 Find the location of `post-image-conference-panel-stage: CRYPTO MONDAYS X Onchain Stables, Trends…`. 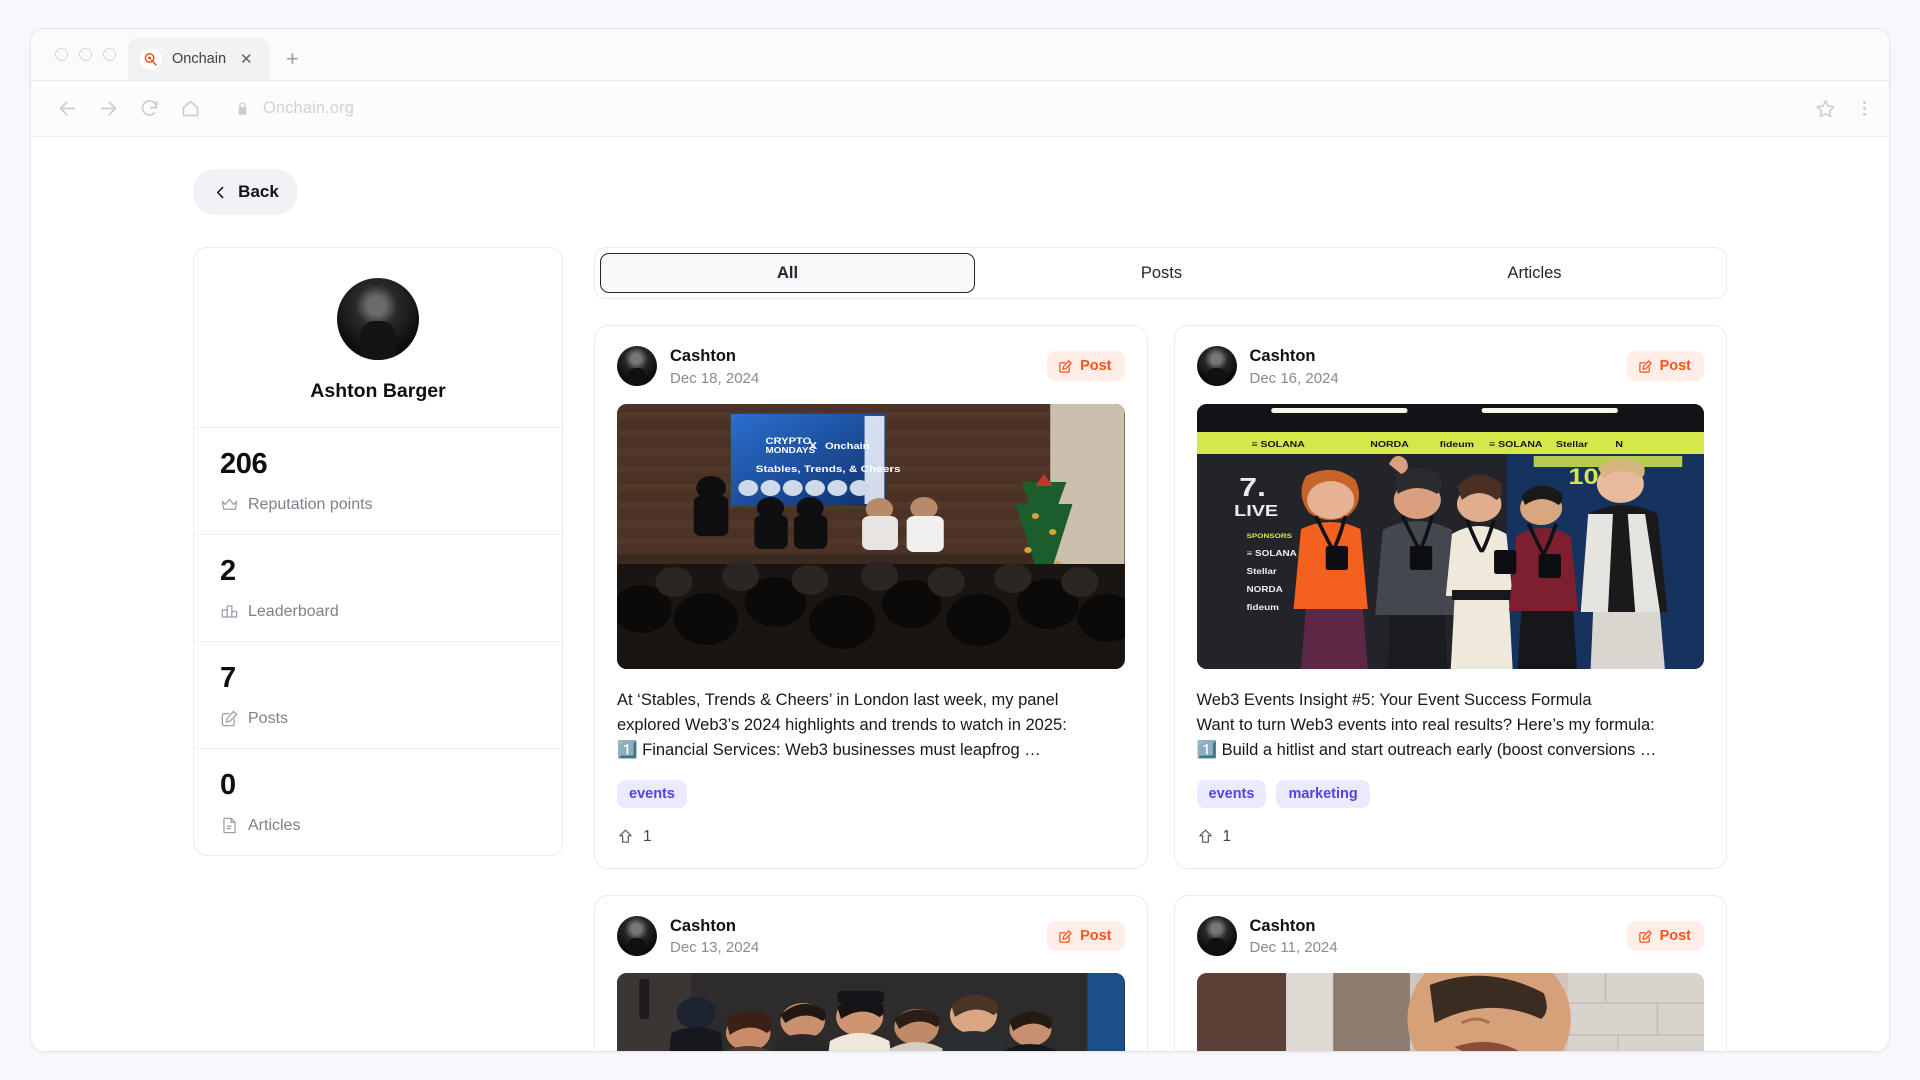

post-image-conference-panel-stage: CRYPTO MONDAYS X Onchain Stables, Trends… is located at coordinates (871, 536).